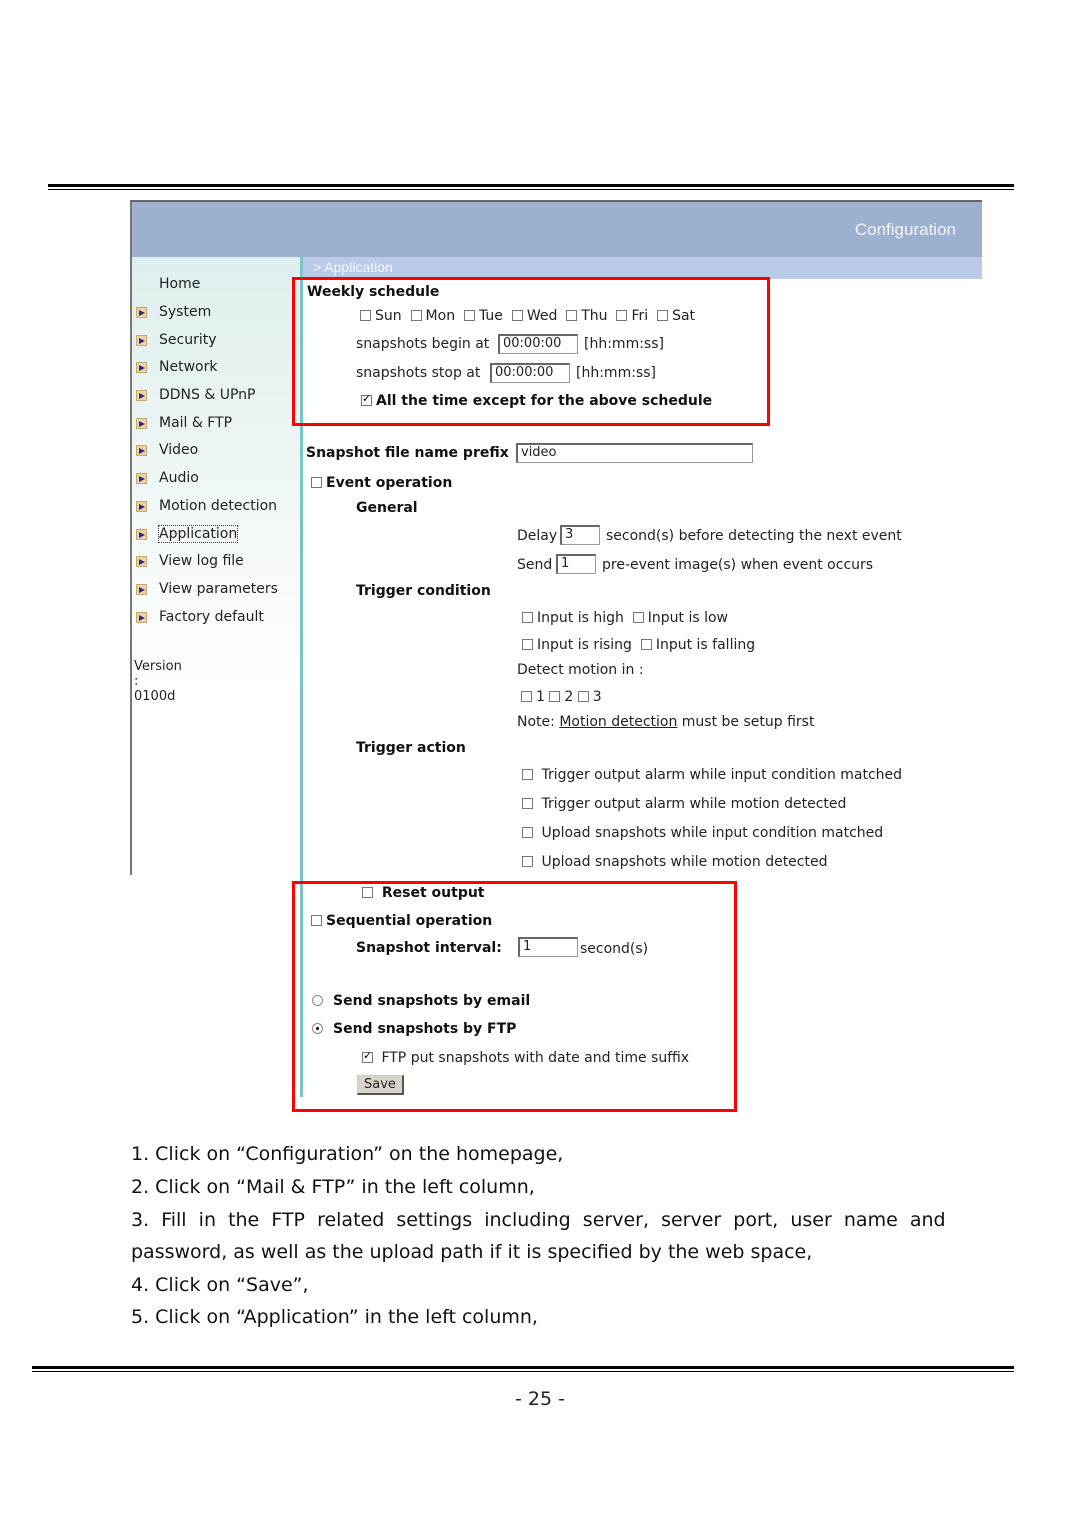 This screenshot has height=1528, width=1080. I want to click on motion-window-3: 3, so click(589, 697).